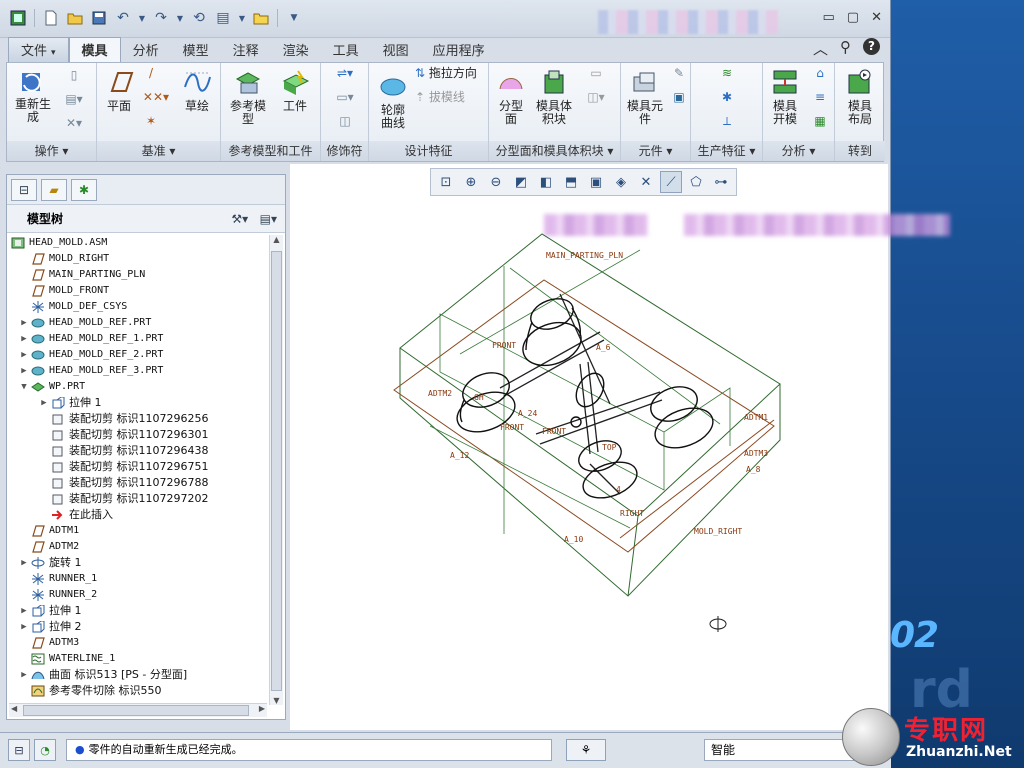 This screenshot has width=1024, height=768. What do you see at coordinates (820, 97) in the screenshot?
I see `analysis-2-icon: ≡` at bounding box center [820, 97].